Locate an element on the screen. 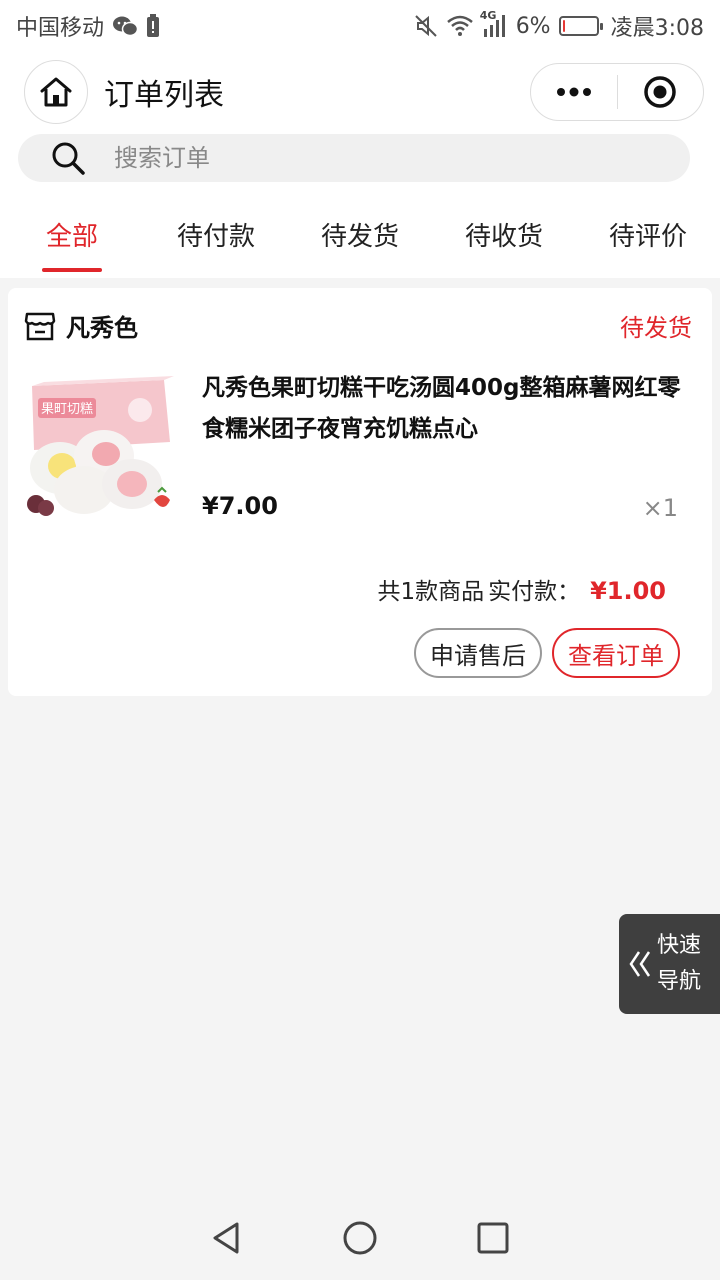 The image size is (720, 1280). order-tabs: 全部 待付款 待发货 待收货 待评价 is located at coordinates (360, 234).